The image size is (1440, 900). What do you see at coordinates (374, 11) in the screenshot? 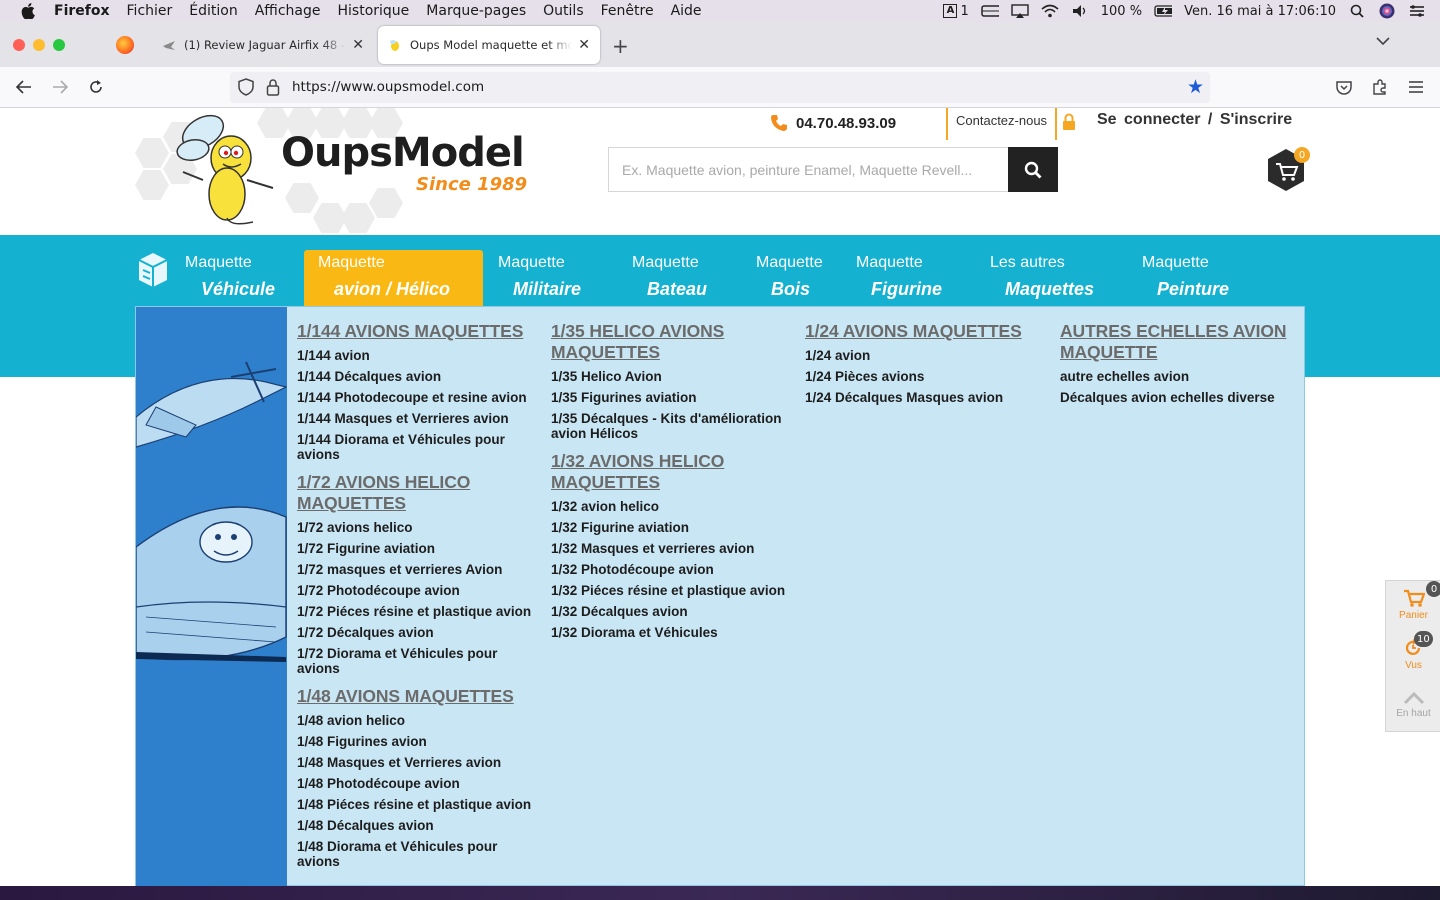
I see `menu-historique: Historique` at bounding box center [374, 11].